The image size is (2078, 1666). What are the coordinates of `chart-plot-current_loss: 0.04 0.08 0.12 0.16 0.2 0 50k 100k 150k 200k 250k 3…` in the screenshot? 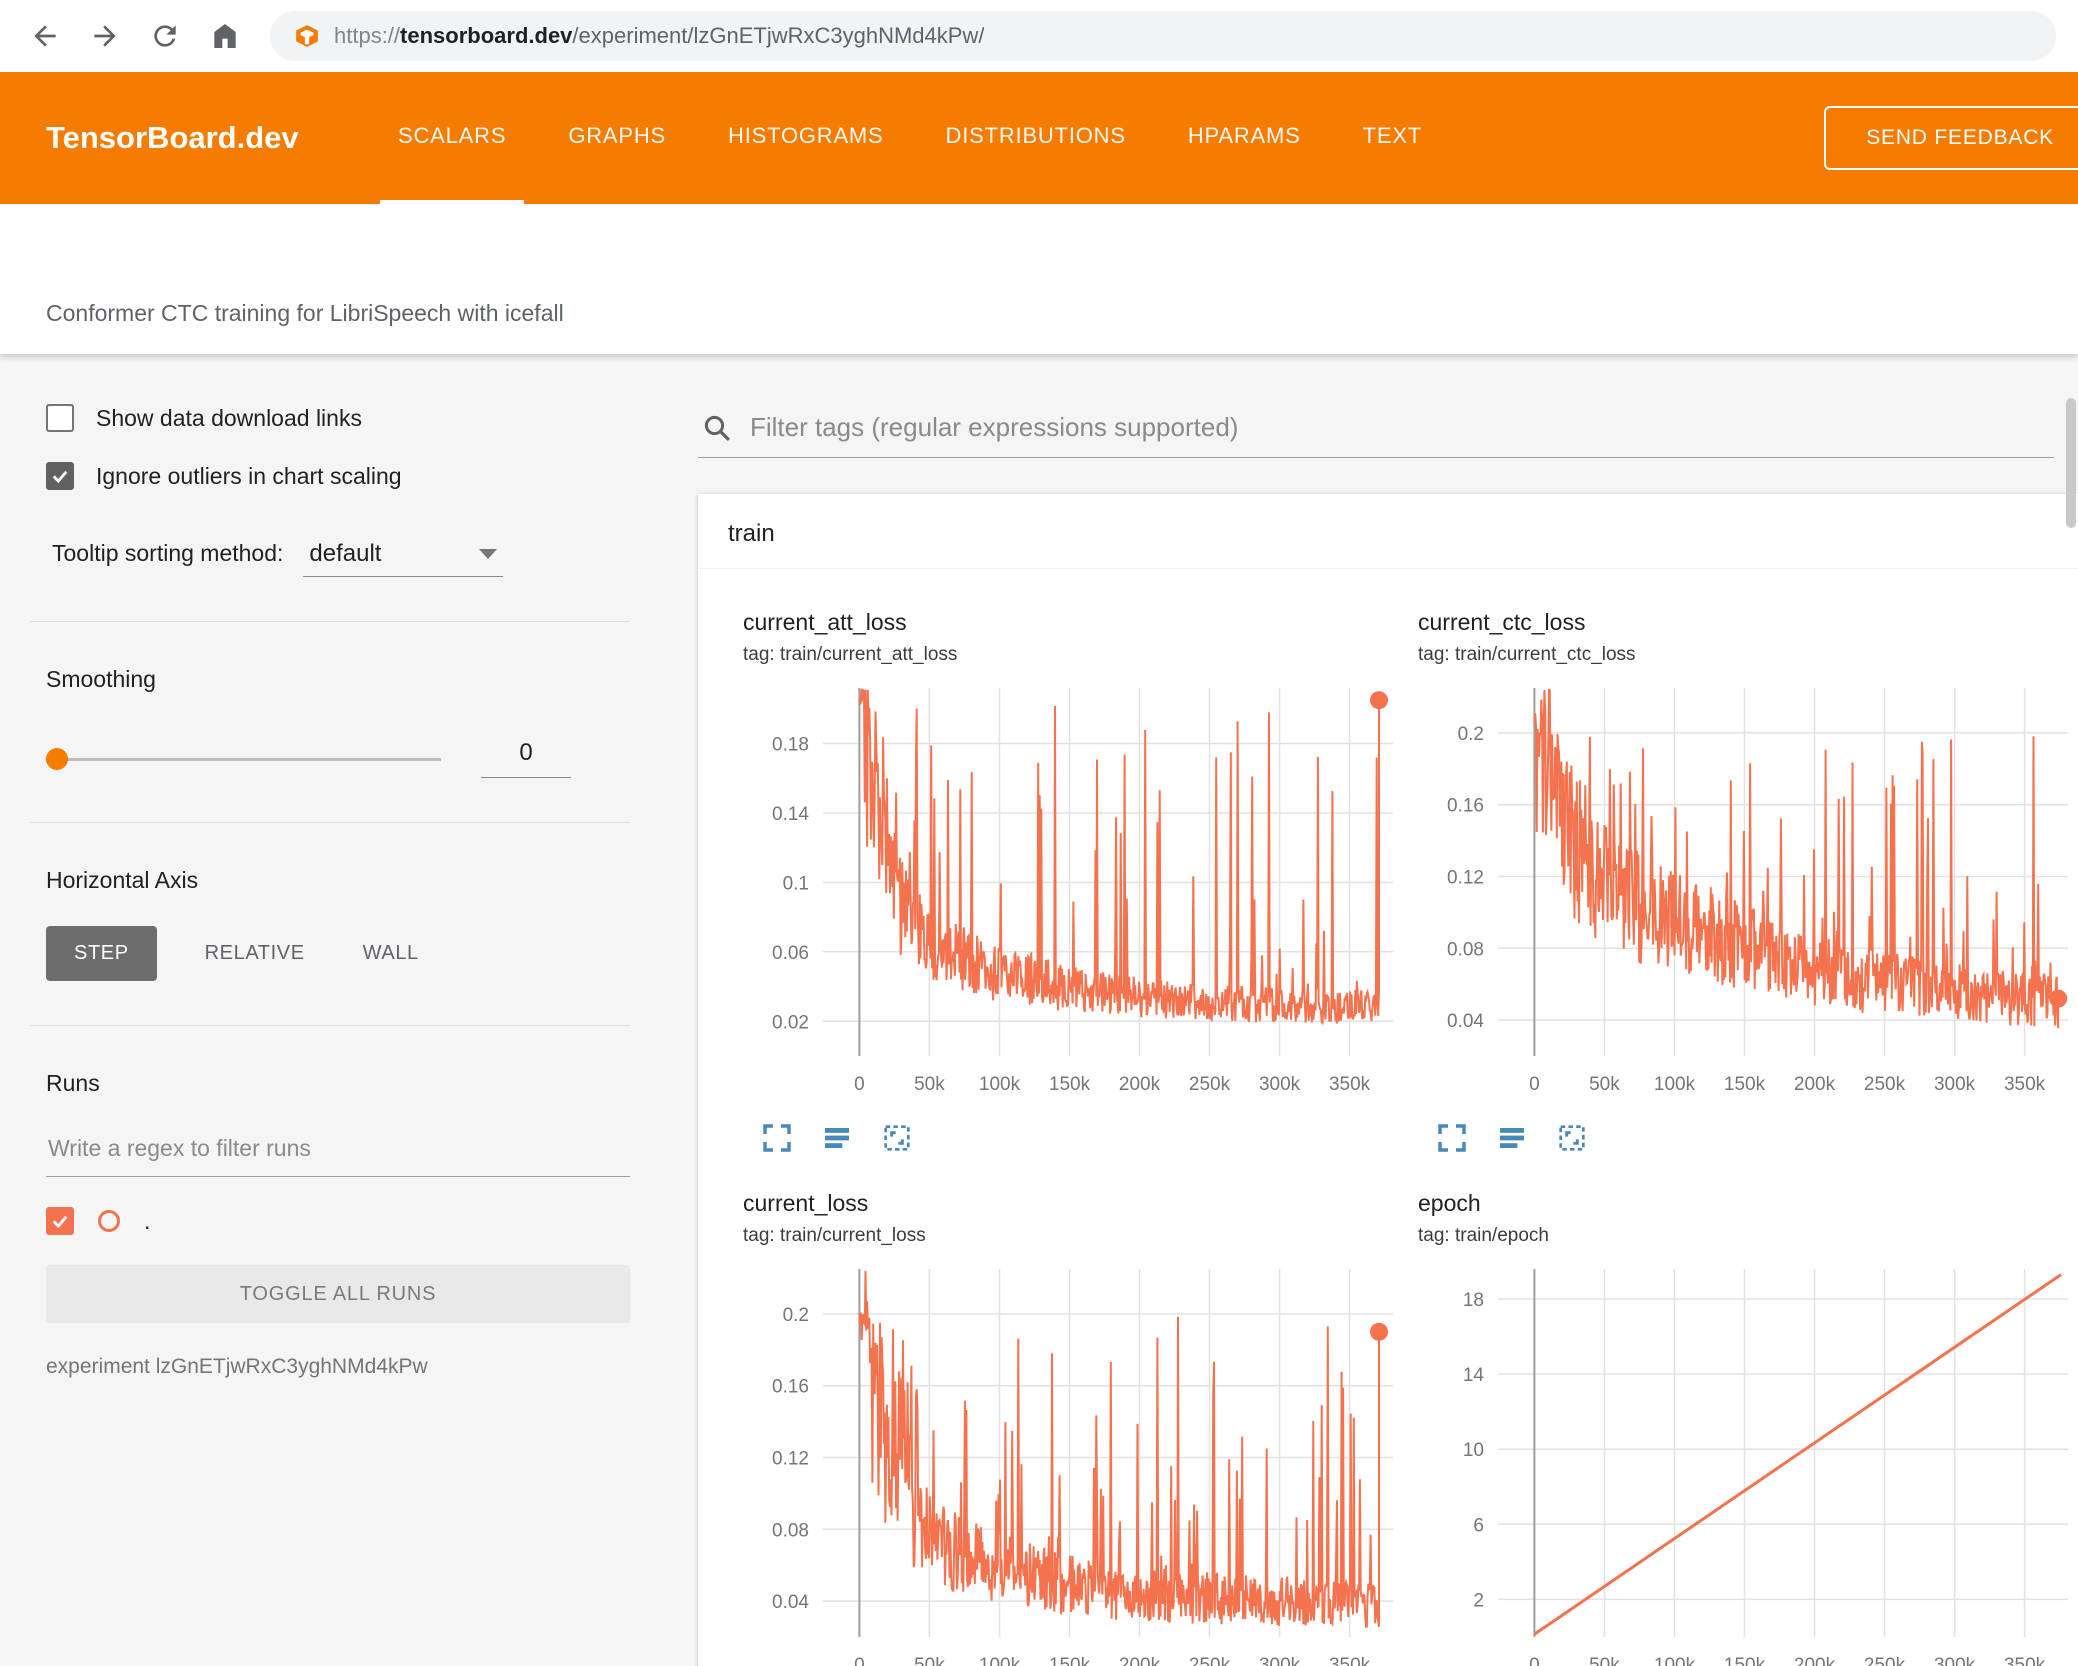 It's located at (1073, 1463).